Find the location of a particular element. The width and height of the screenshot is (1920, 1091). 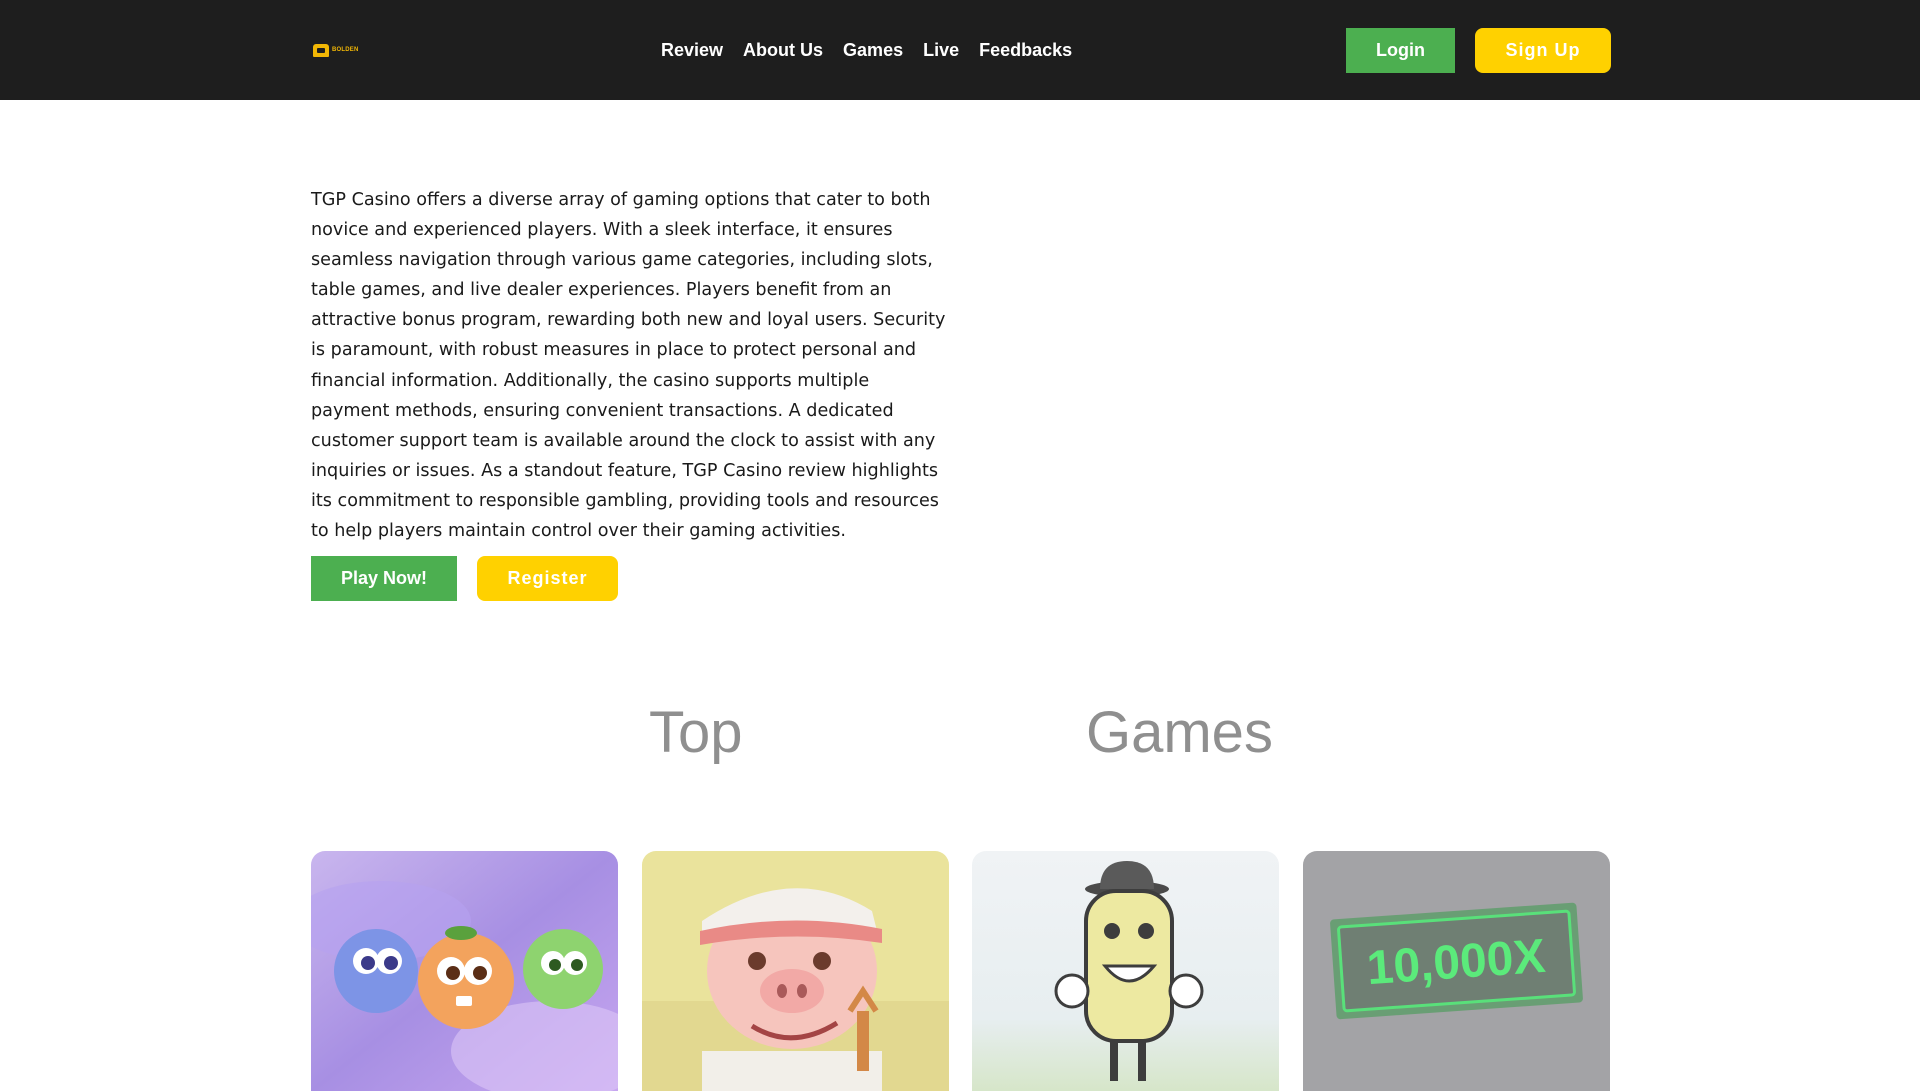

bowler-hat-character-thumbnail is located at coordinates (1125, 971).